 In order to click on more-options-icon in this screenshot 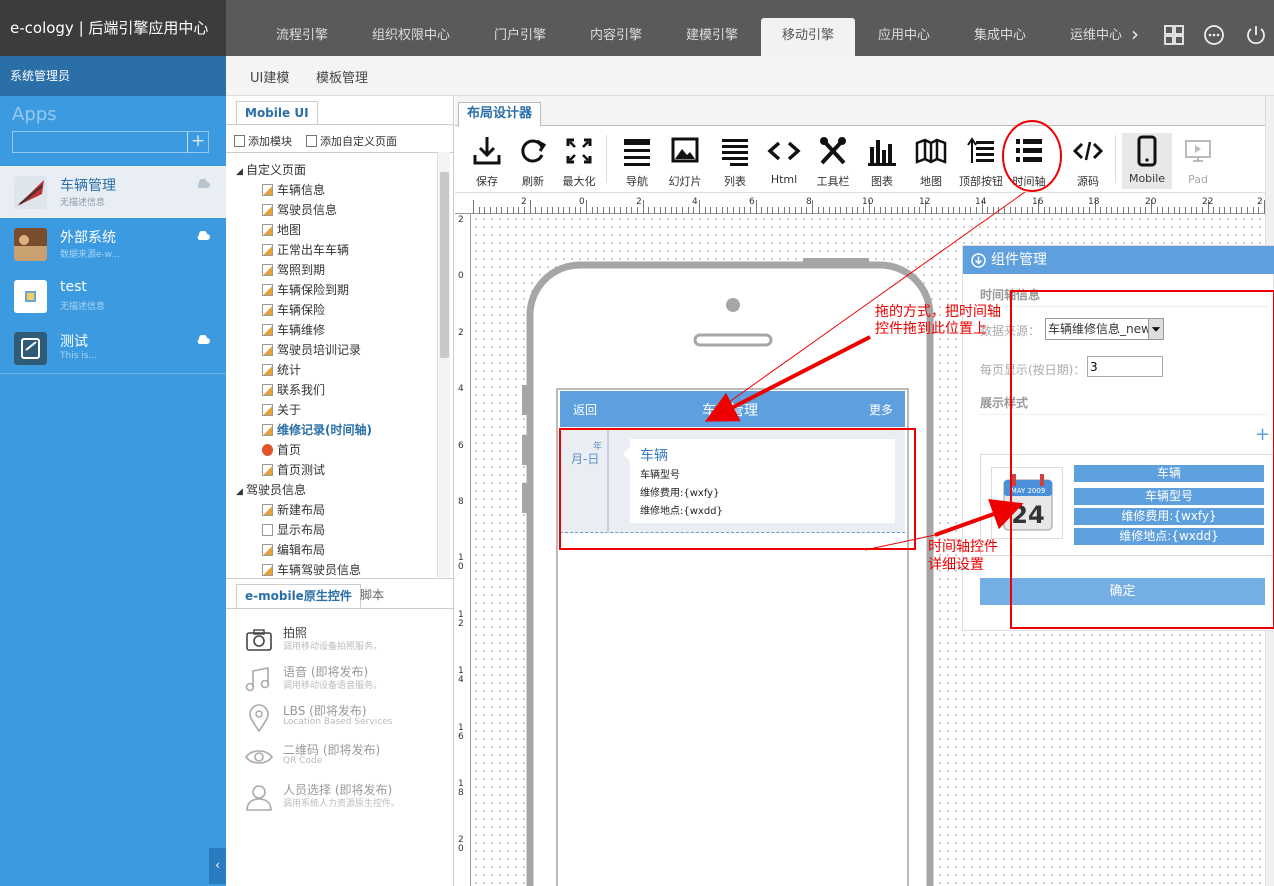, I will do `click(1214, 35)`.